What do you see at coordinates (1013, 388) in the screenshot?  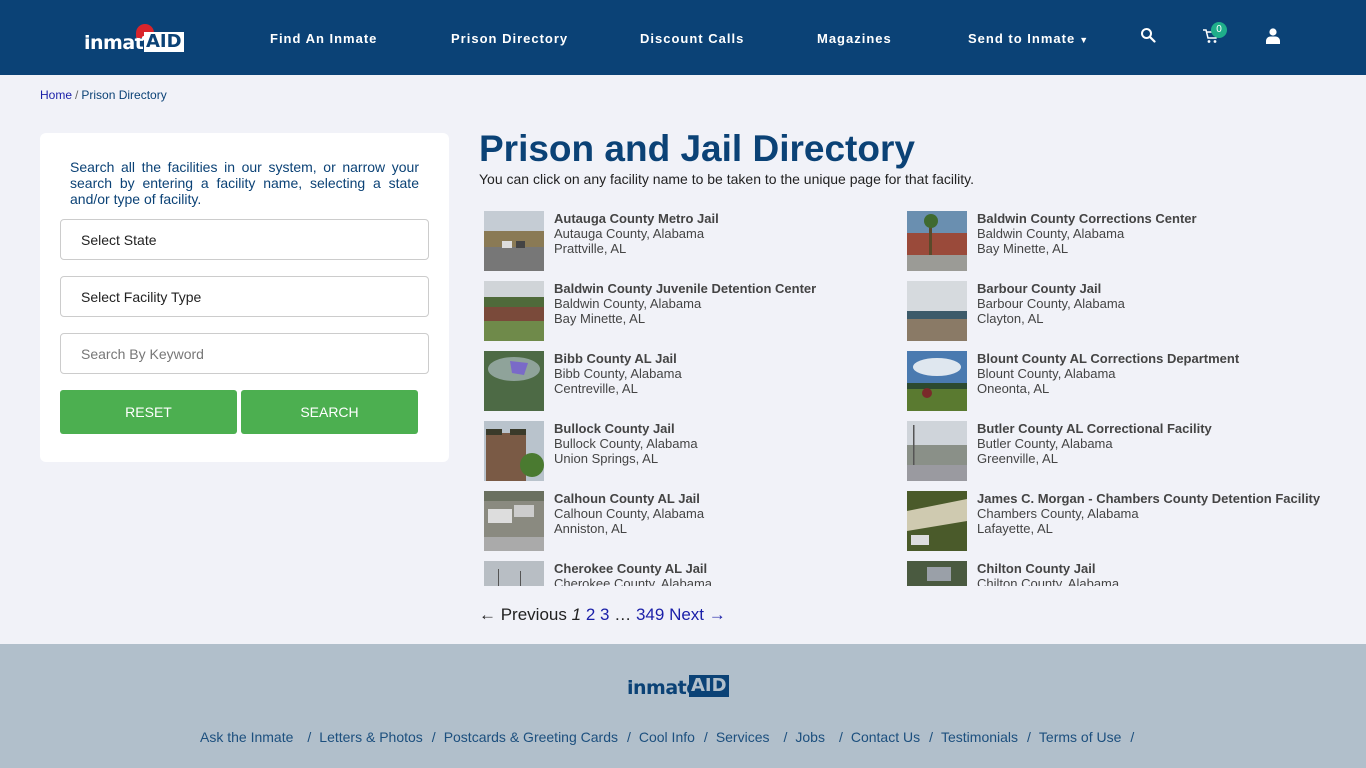 I see `facility-city: Oneonta, AL` at bounding box center [1013, 388].